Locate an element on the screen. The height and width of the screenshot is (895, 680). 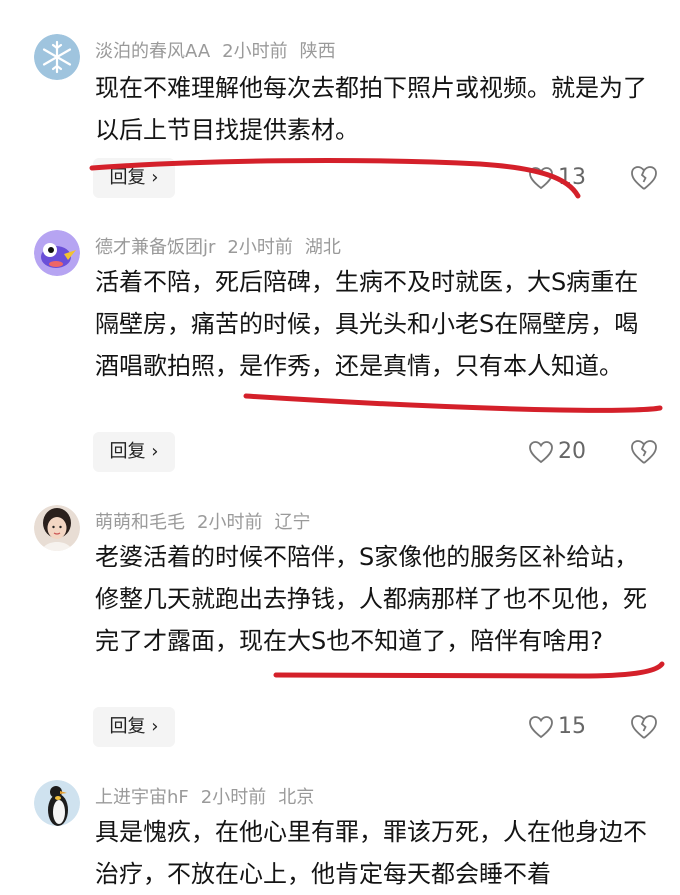
location: 陕西 is located at coordinates (317, 51).